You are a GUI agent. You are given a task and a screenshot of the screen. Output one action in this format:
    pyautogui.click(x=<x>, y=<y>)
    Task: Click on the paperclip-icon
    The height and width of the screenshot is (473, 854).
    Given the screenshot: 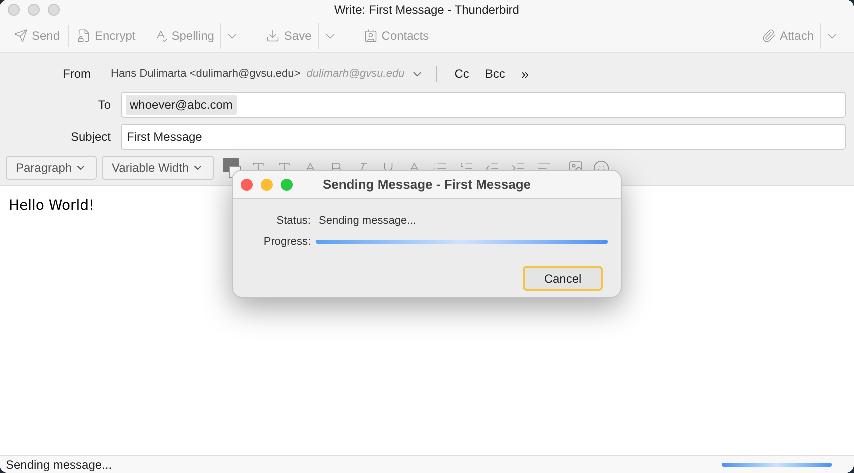 What is the action you would take?
    pyautogui.click(x=769, y=36)
    